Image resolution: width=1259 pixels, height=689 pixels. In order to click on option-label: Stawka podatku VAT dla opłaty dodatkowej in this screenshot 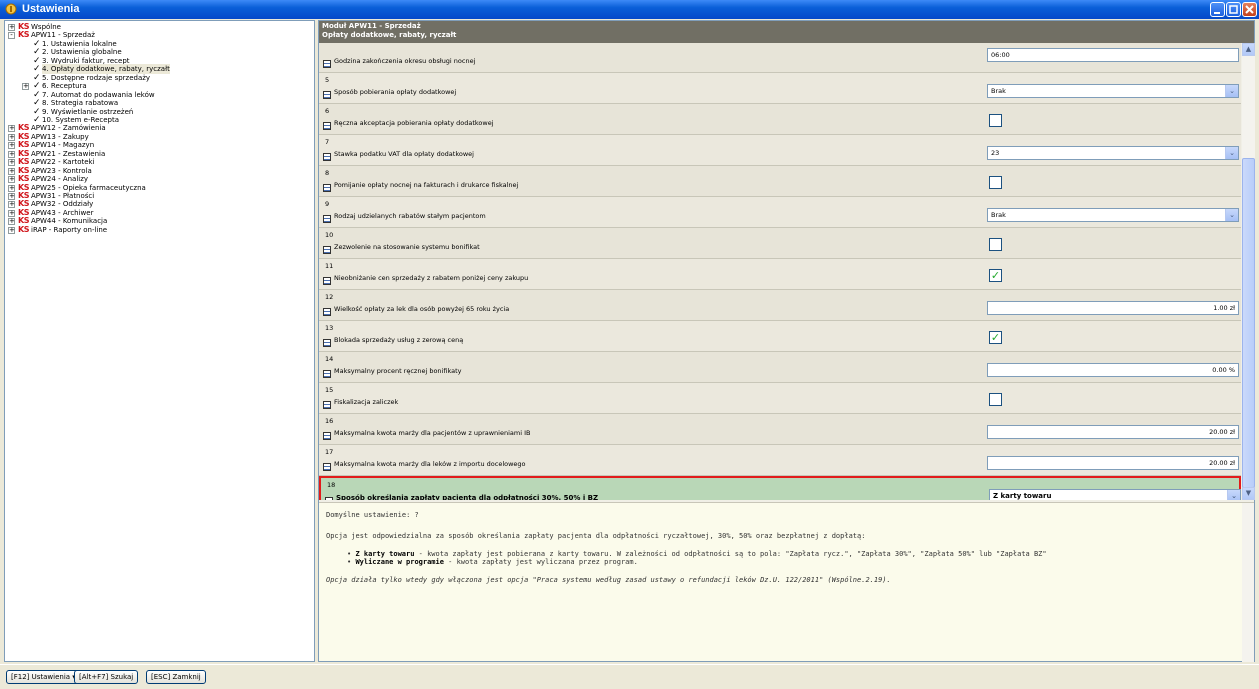, I will do `click(404, 154)`.